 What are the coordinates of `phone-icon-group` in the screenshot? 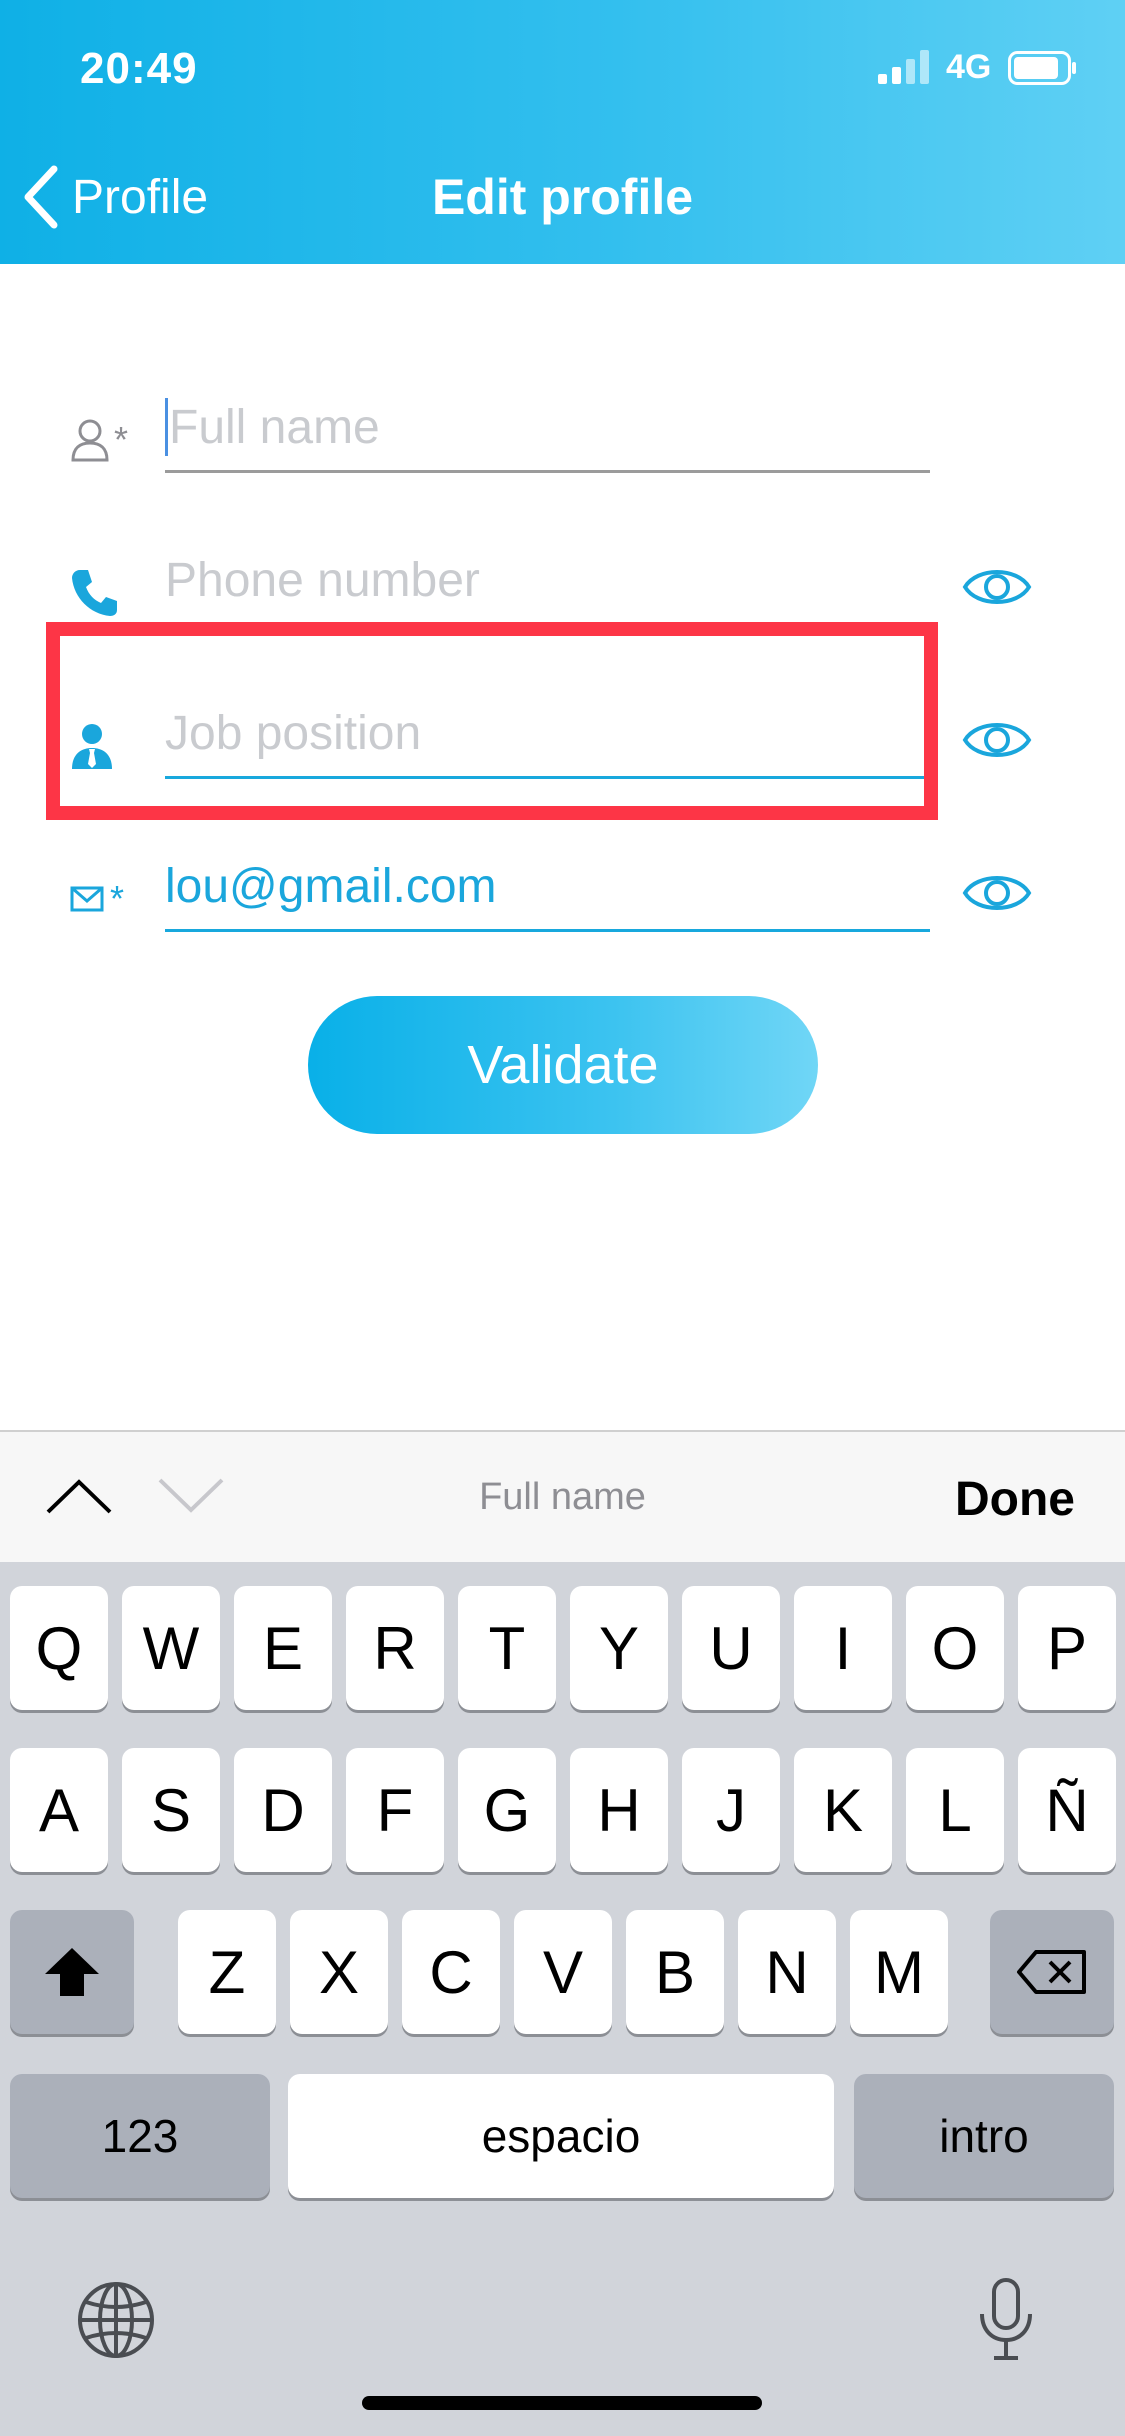 It's located at (105, 593).